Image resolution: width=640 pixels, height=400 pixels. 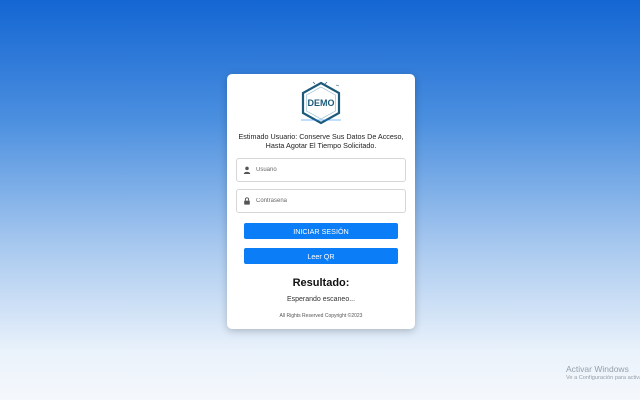 I want to click on password-field, so click(x=321, y=201).